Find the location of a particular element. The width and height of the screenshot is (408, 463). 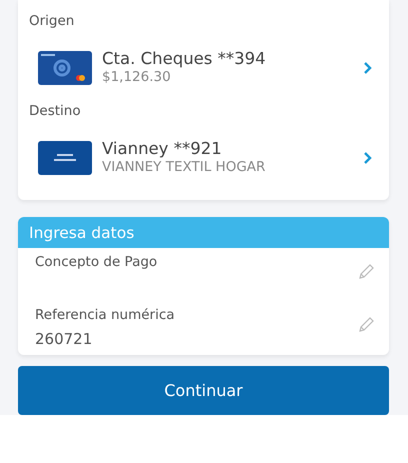

section-label: Destino is located at coordinates (55, 111).